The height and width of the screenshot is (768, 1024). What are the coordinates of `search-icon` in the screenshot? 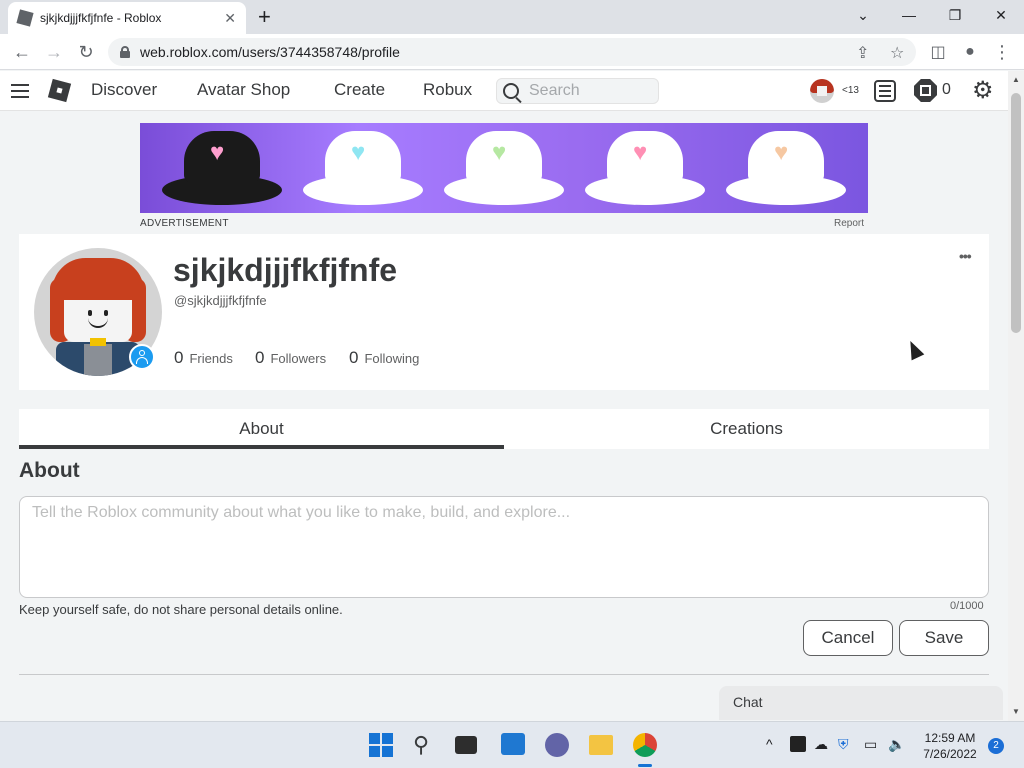 It's located at (511, 91).